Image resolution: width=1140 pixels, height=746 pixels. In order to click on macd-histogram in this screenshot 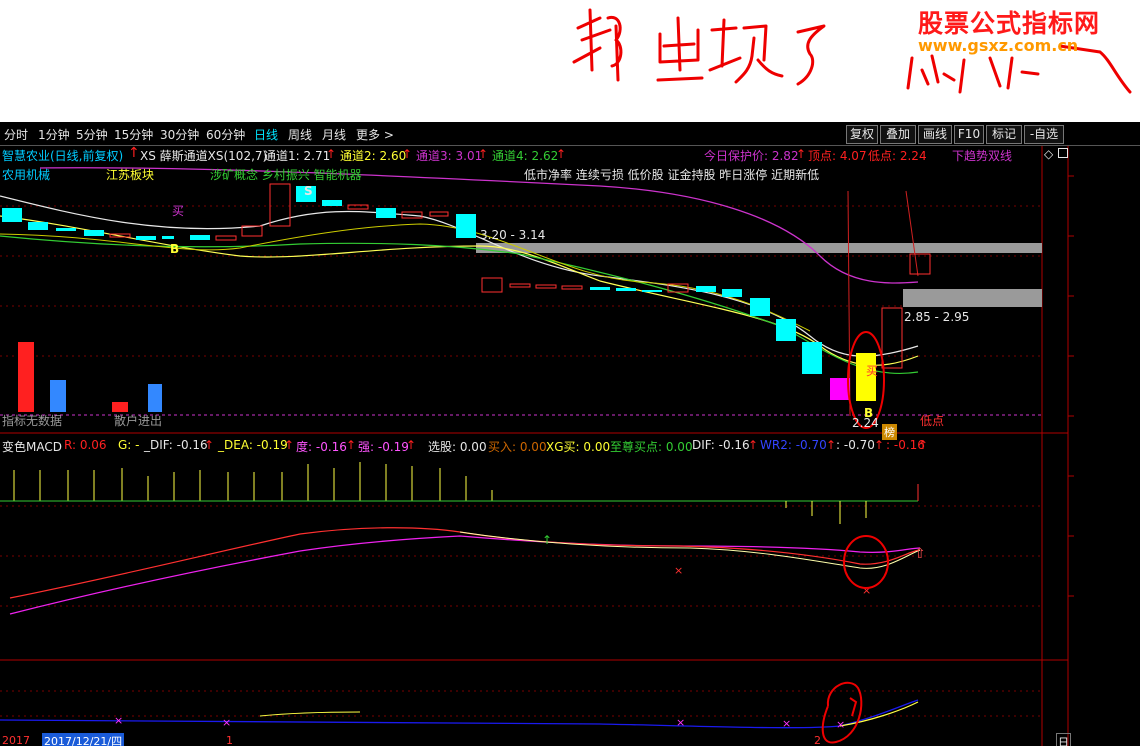, I will do `click(459, 493)`.